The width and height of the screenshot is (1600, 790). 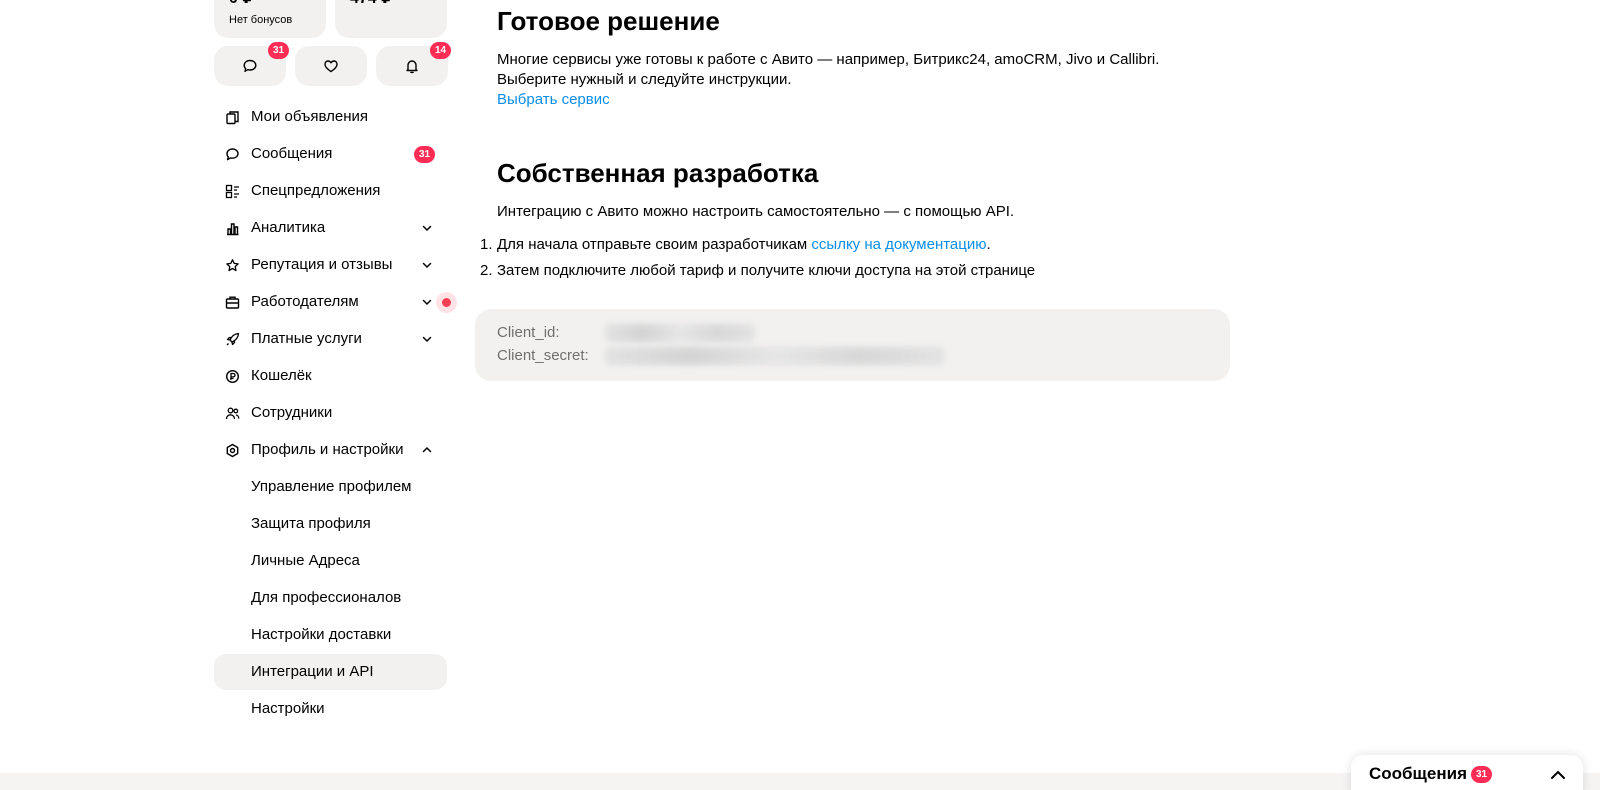 What do you see at coordinates (446, 302) in the screenshot?
I see `new-indicator-dot` at bounding box center [446, 302].